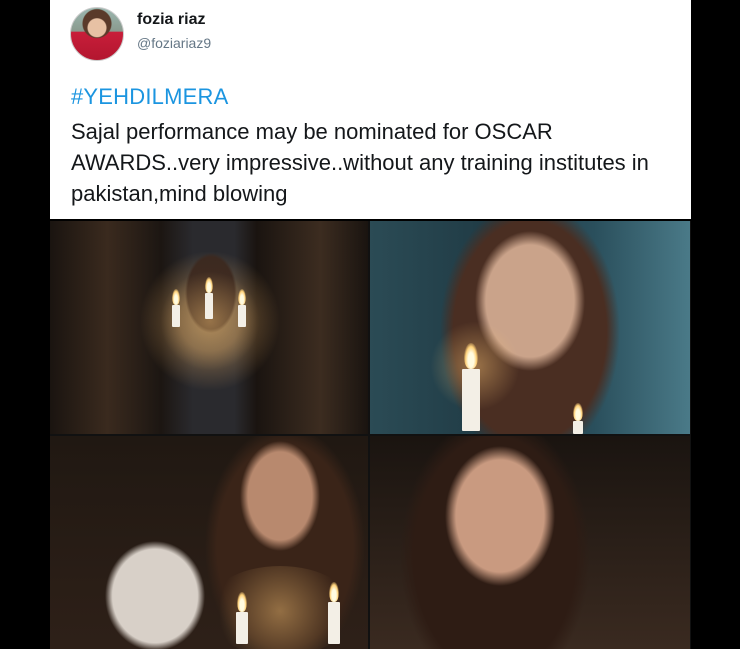 The image size is (740, 649). Describe the element at coordinates (97, 34) in the screenshot. I see `avatar` at that location.